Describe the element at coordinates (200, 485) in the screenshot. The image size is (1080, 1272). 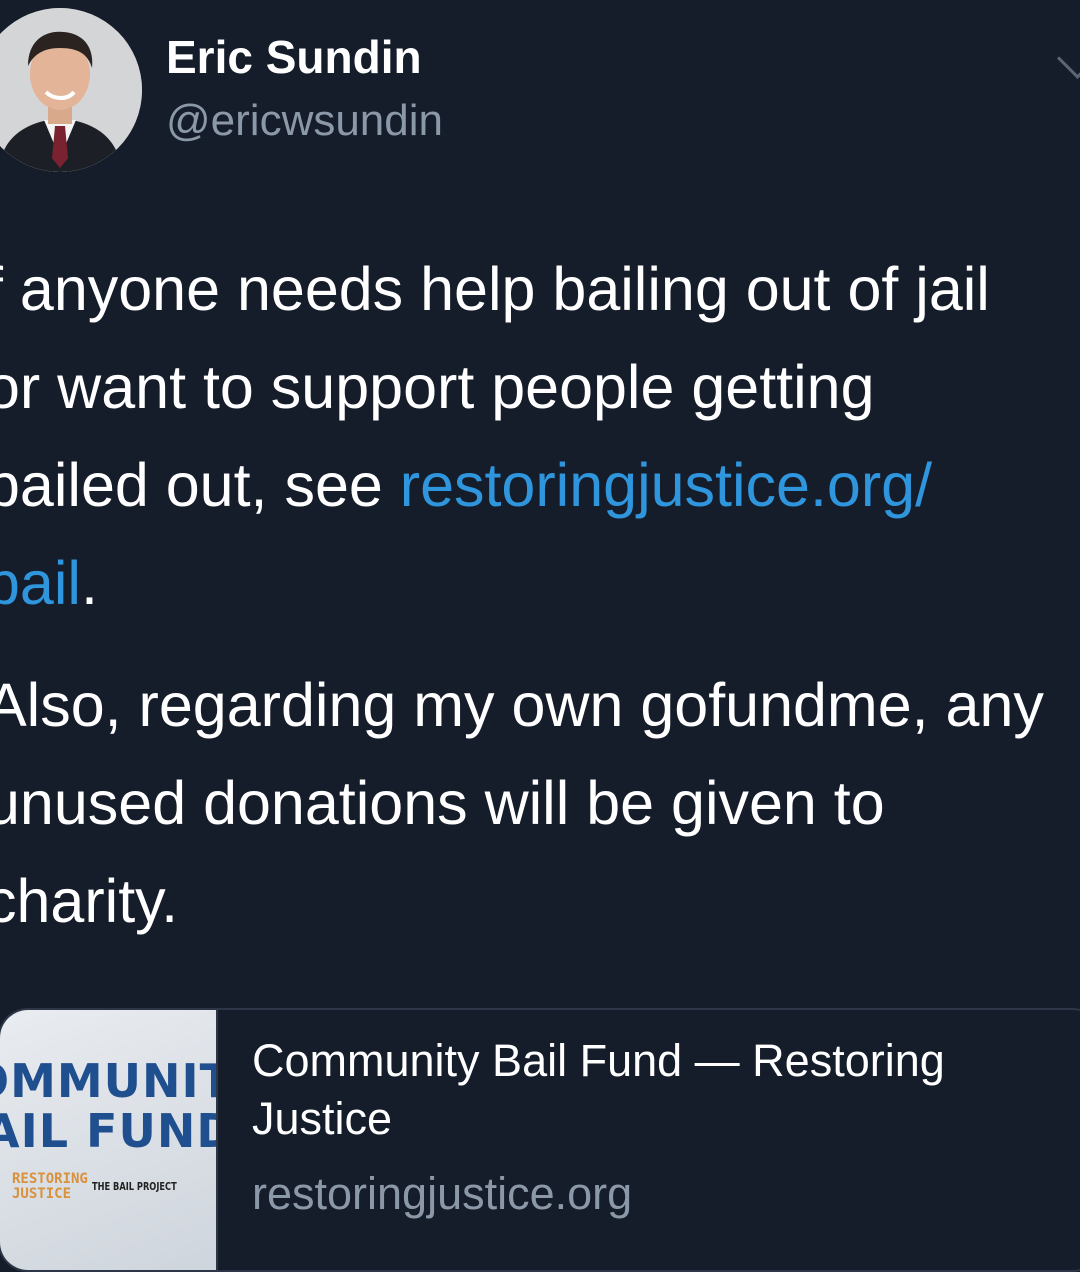
I see `tweet-line-text: bailed out, see` at that location.